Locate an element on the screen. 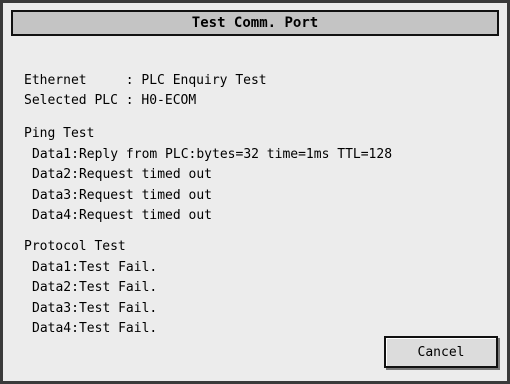  dialog-titlebar: Test Comm. Port is located at coordinates (255, 23).